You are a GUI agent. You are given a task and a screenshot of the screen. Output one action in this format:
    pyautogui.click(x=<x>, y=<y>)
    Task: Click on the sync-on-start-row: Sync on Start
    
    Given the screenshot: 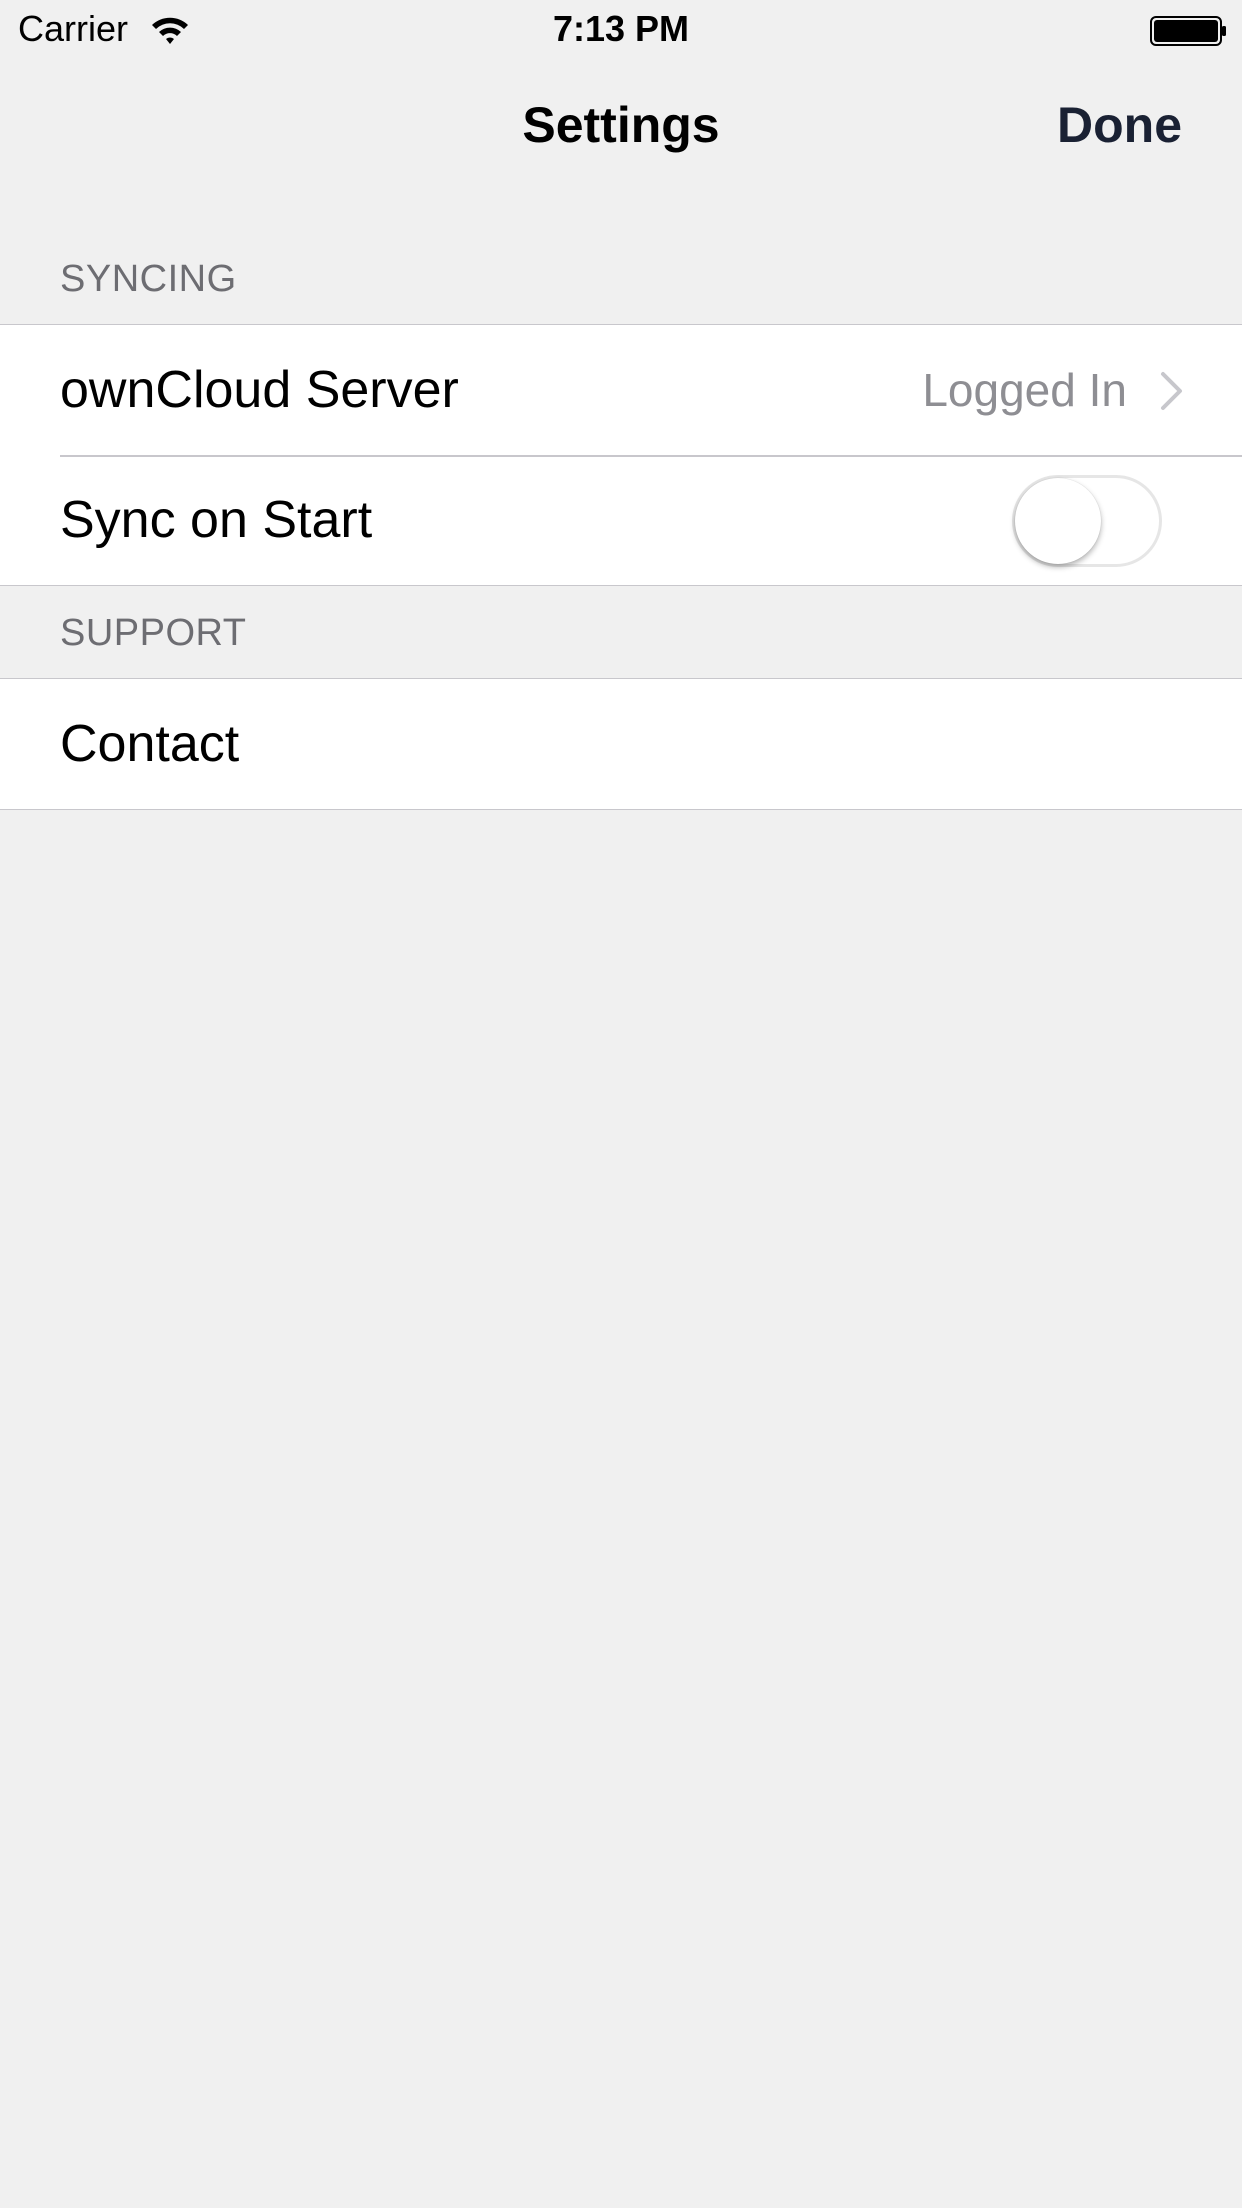 What is the action you would take?
    pyautogui.click(x=621, y=520)
    